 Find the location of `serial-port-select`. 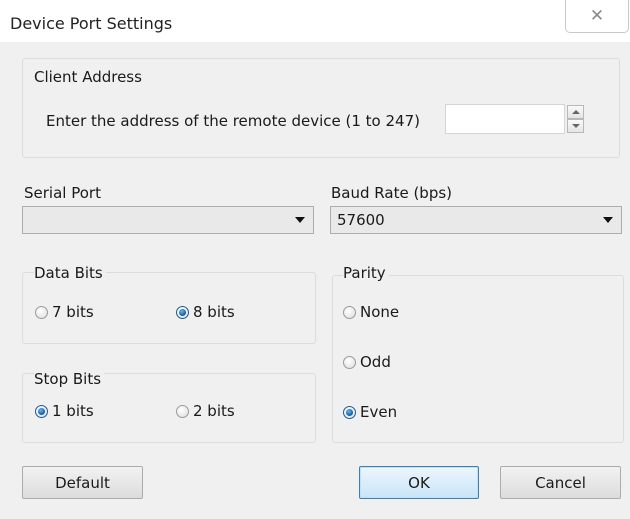

serial-port-select is located at coordinates (168, 220).